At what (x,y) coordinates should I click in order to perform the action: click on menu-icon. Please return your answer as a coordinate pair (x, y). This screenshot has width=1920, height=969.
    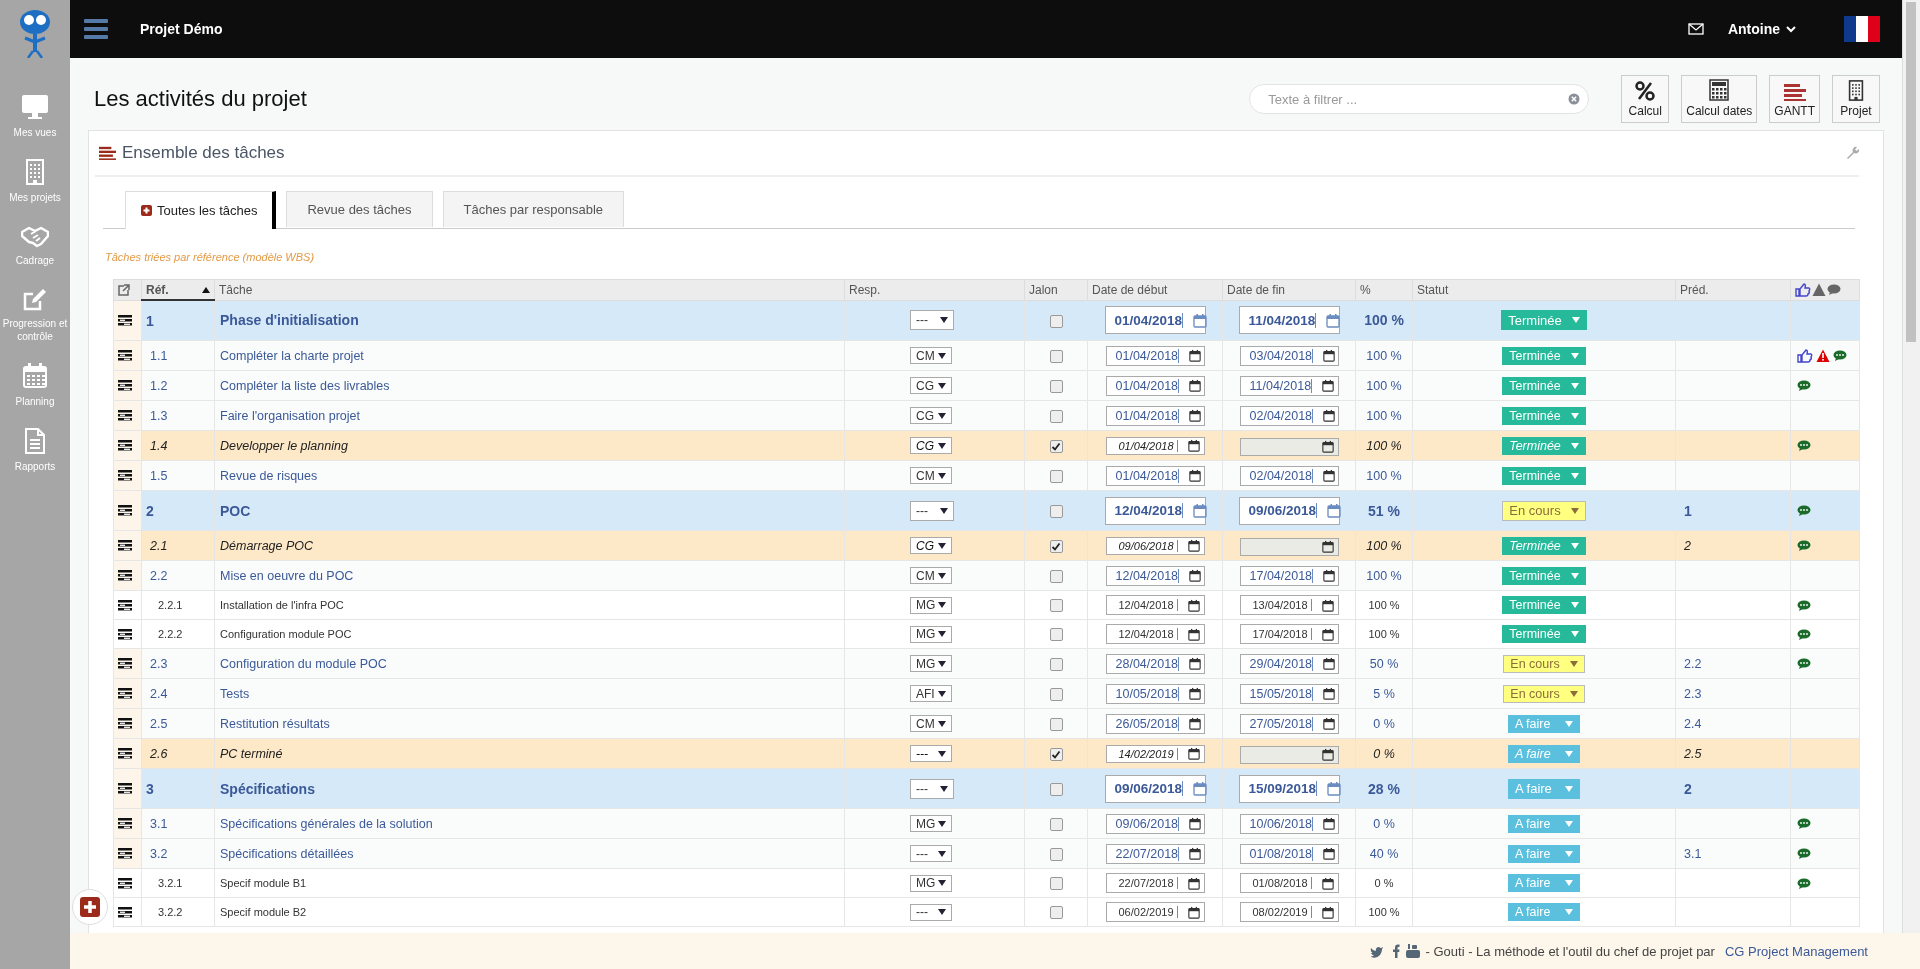
    Looking at the image, I should click on (96, 29).